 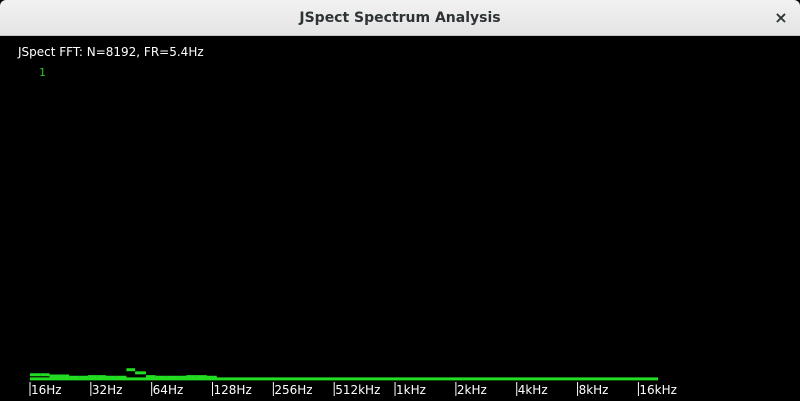 I want to click on x-tick-label: 8kHz, so click(x=594, y=390).